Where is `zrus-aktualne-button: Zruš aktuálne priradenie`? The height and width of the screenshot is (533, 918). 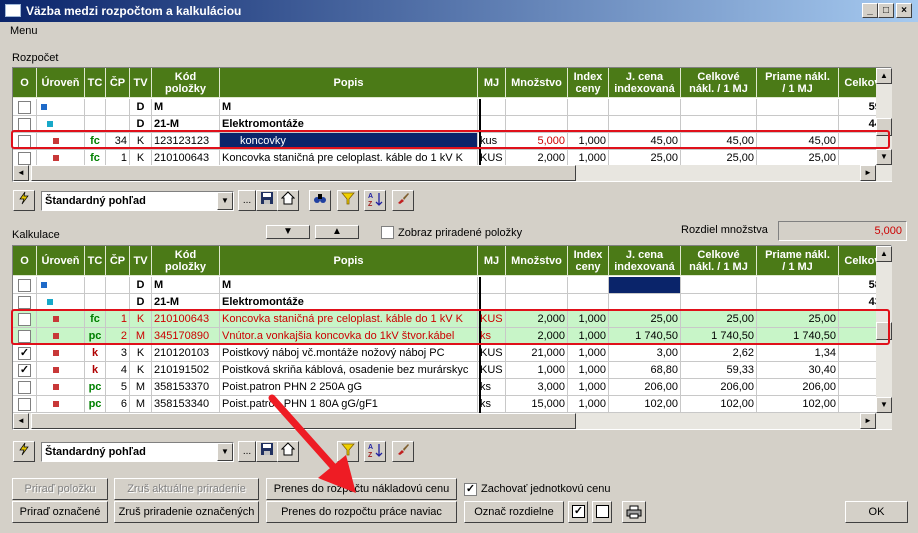 zrus-aktualne-button: Zruš aktuálne priradenie is located at coordinates (186, 489).